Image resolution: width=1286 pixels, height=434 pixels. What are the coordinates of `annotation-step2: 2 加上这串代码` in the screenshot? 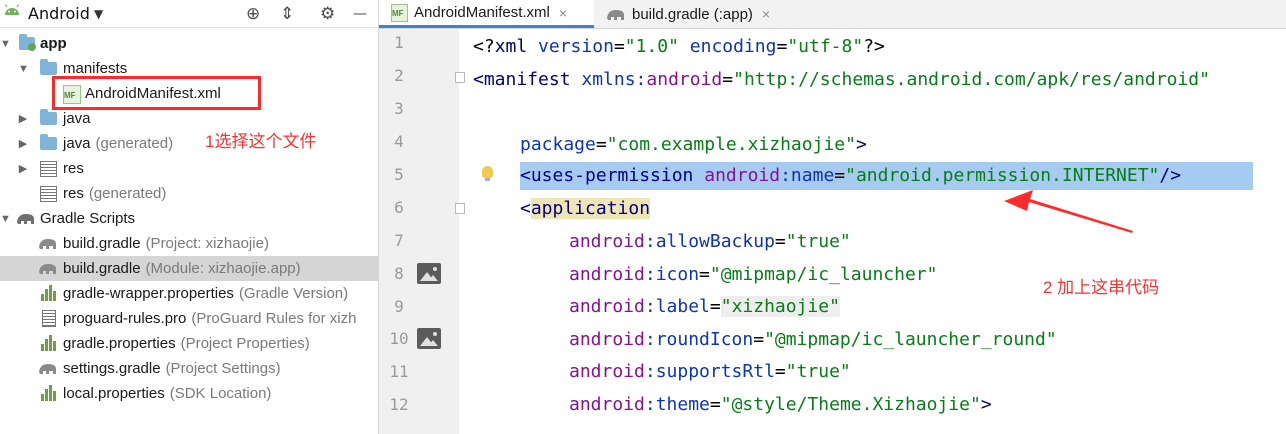 It's located at (1101, 287).